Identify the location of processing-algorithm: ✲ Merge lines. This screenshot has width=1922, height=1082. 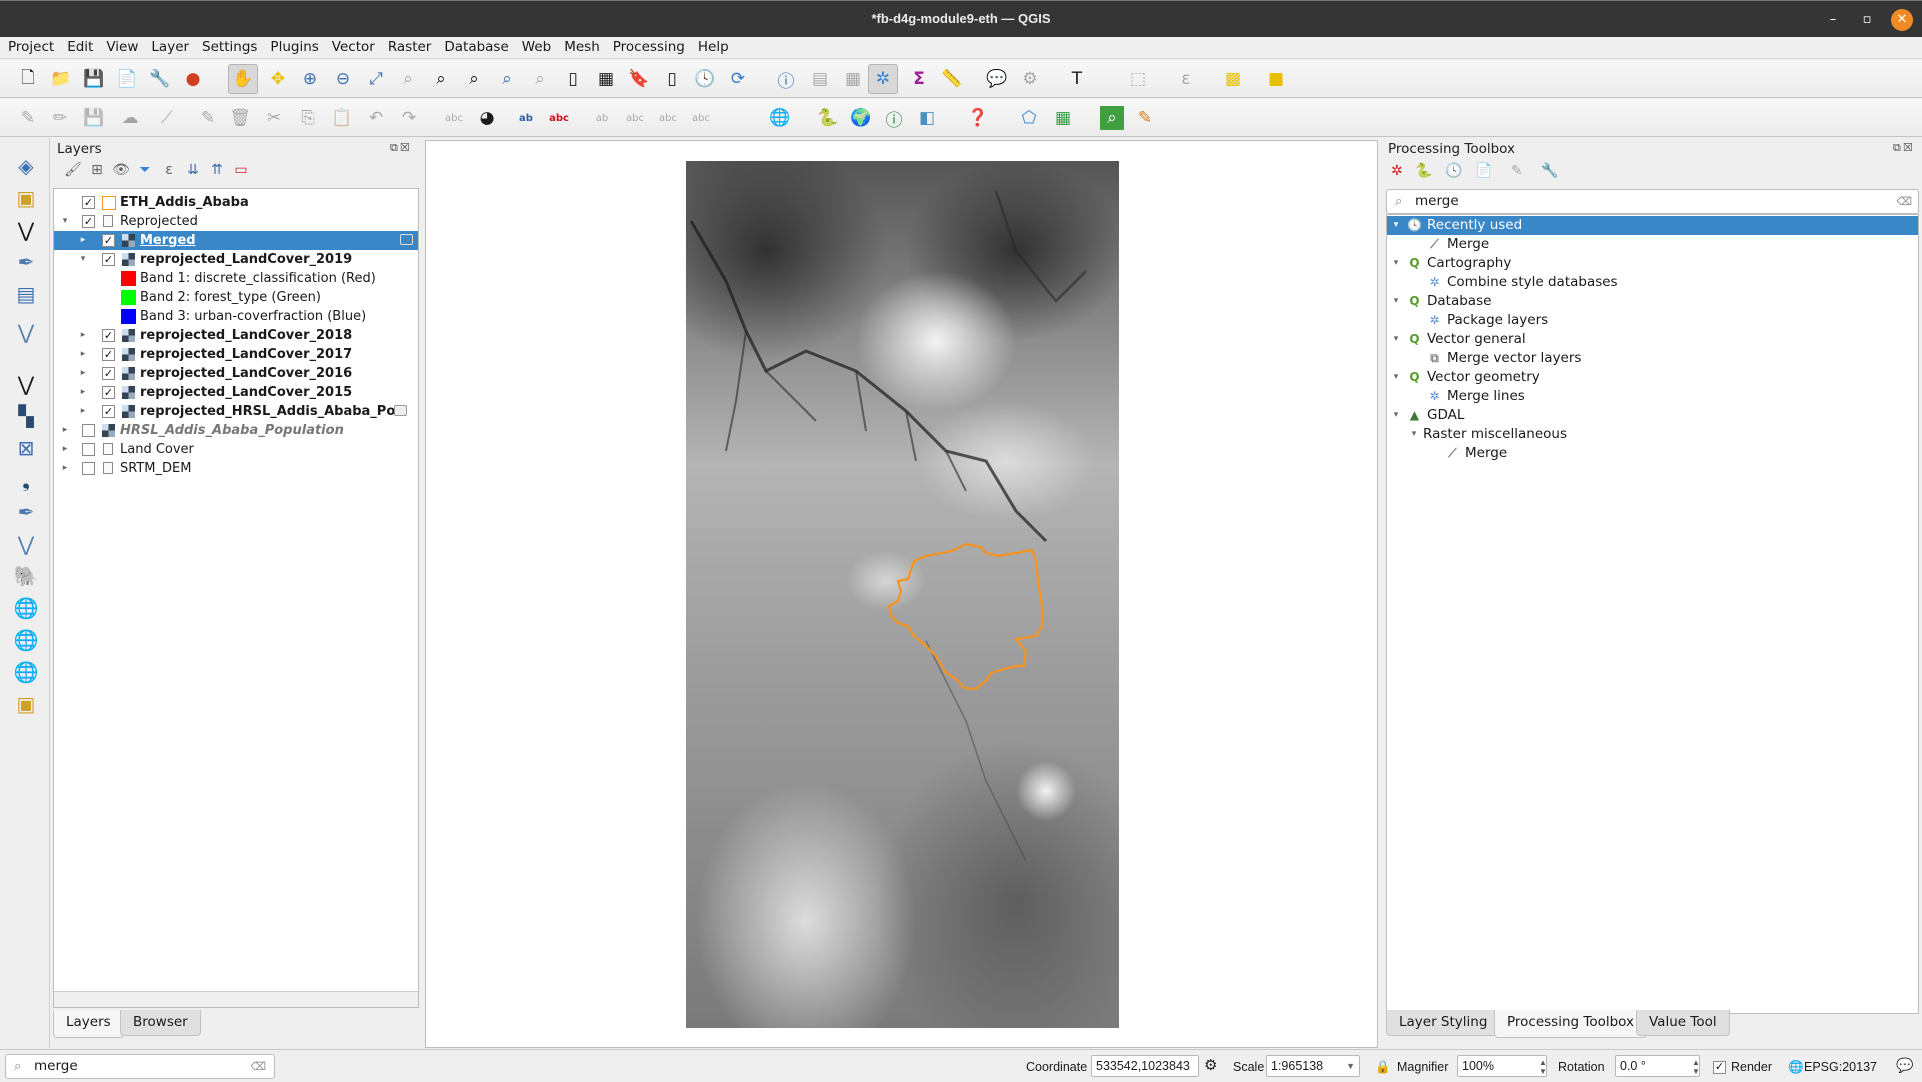
(1652, 396).